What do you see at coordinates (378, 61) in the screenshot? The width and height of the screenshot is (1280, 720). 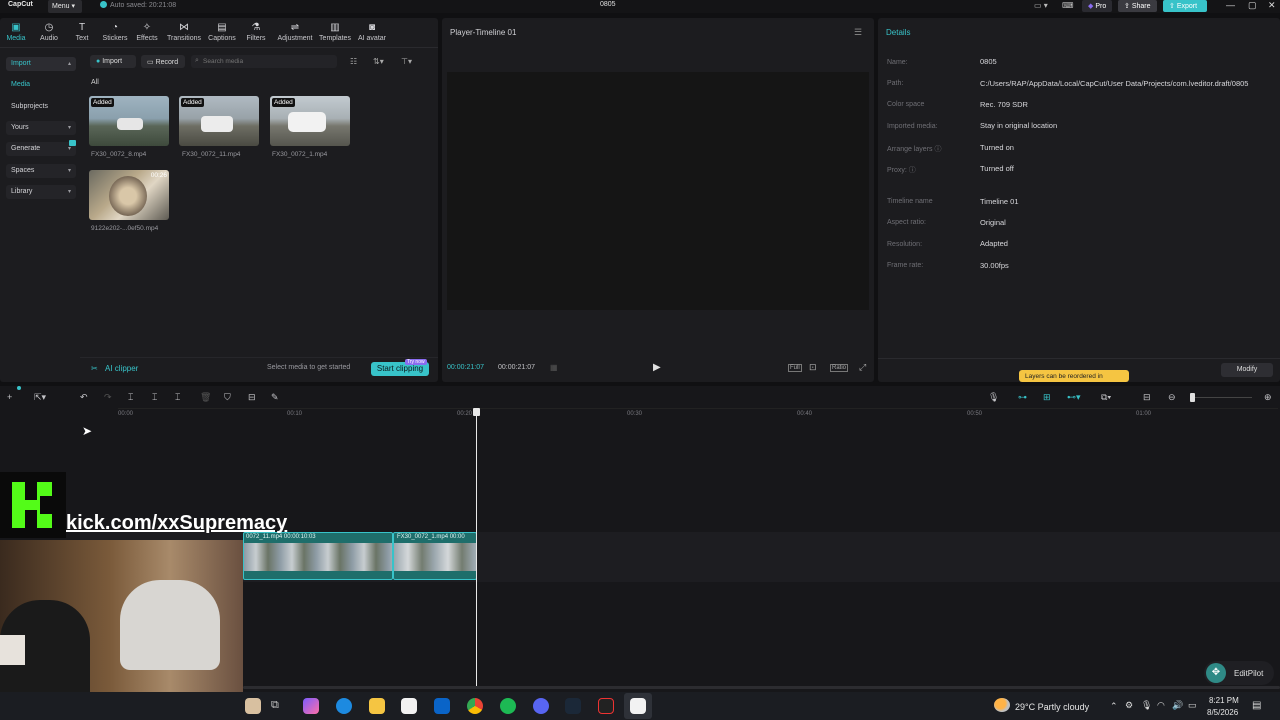 I see `sort-icon: ⇅▾` at bounding box center [378, 61].